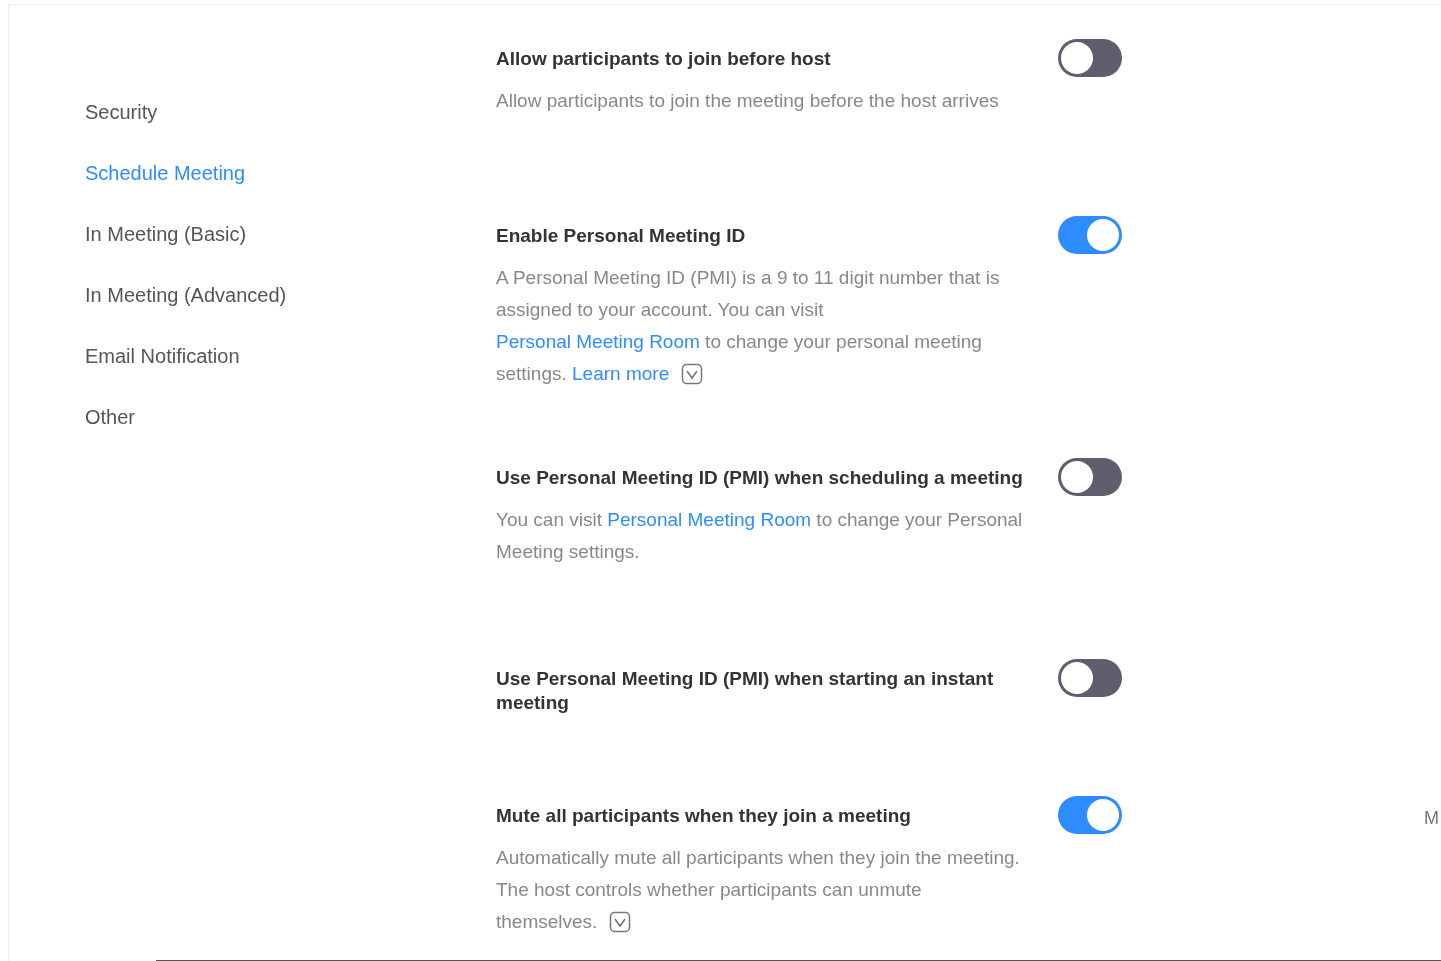  I want to click on setting-title: Use Personal Meeting ID (PMI) when starting an instant meeting, so click(745, 691).